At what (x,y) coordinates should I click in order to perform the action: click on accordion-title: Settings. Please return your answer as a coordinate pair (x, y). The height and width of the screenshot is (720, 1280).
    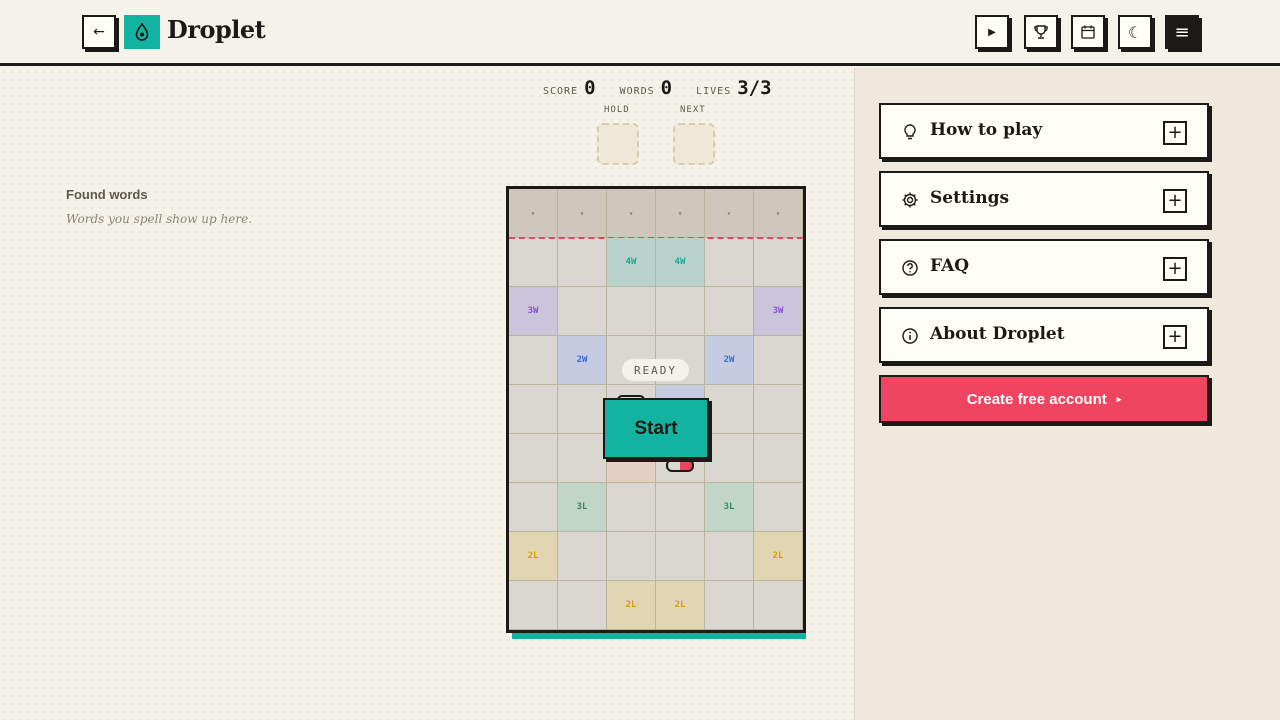
    Looking at the image, I should click on (970, 198).